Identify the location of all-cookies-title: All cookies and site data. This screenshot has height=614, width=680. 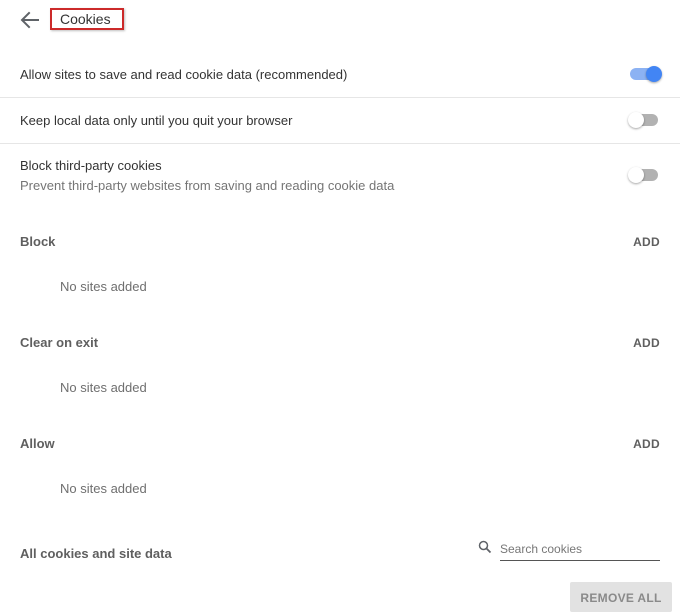
(96, 553).